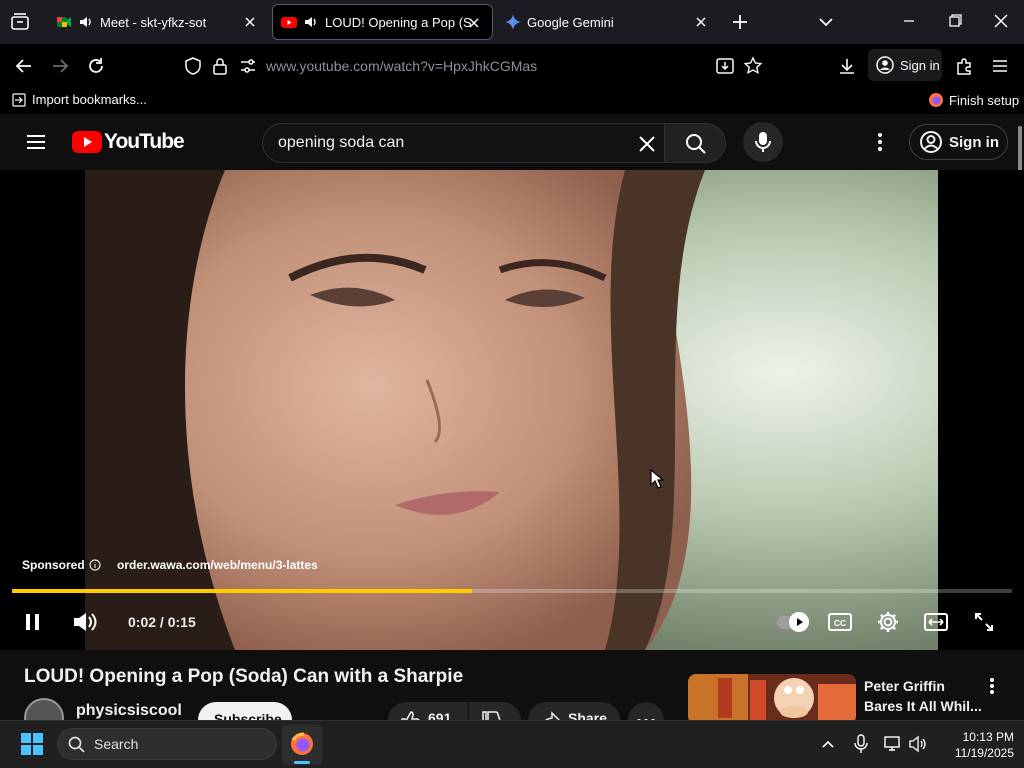  I want to click on youtube-sign-in-button: Sign in, so click(958, 142).